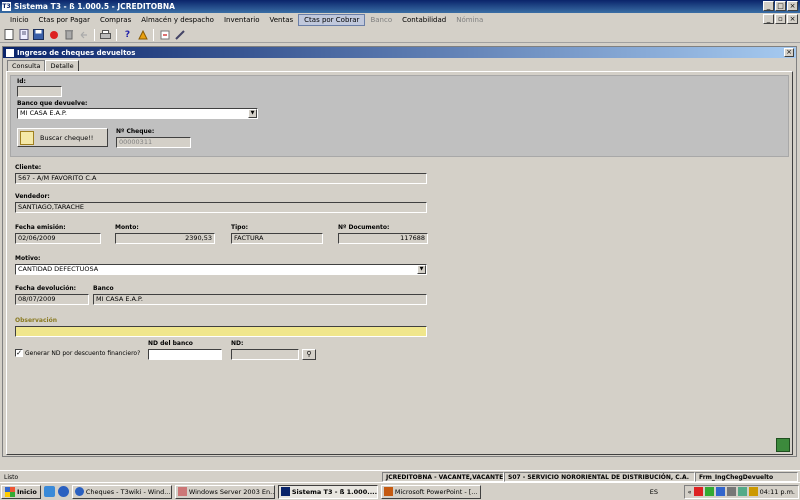 The height and width of the screenshot is (500, 800). Describe the element at coordinates (698, 491) in the screenshot. I see `antivirus-icon` at that location.